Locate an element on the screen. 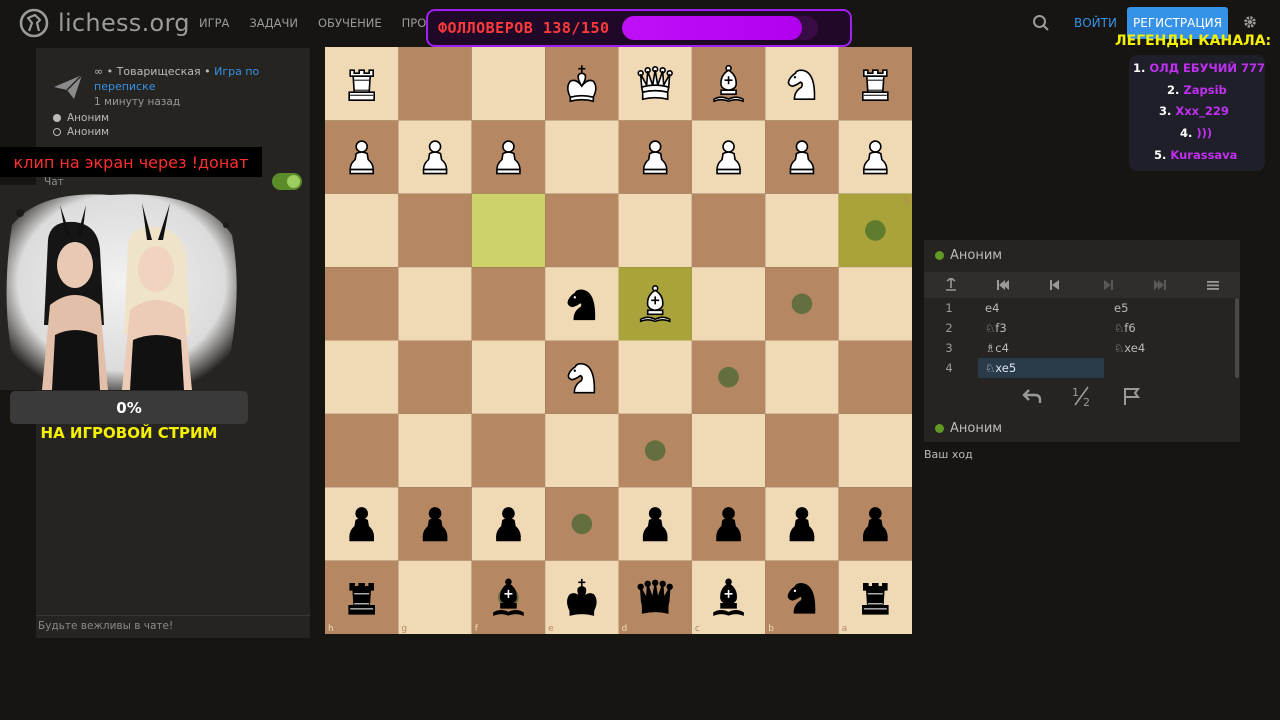  last-move-icon is located at coordinates (1160, 285).